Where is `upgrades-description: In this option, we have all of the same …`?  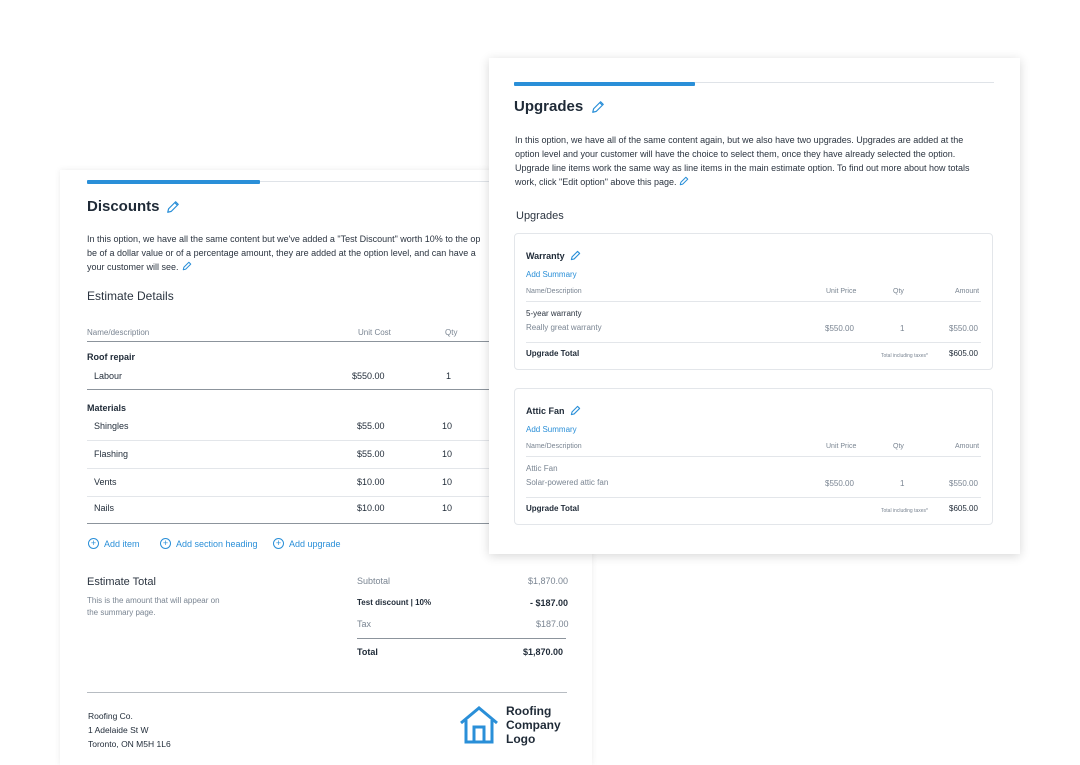 upgrades-description: In this option, we have all of the same … is located at coordinates (742, 161).